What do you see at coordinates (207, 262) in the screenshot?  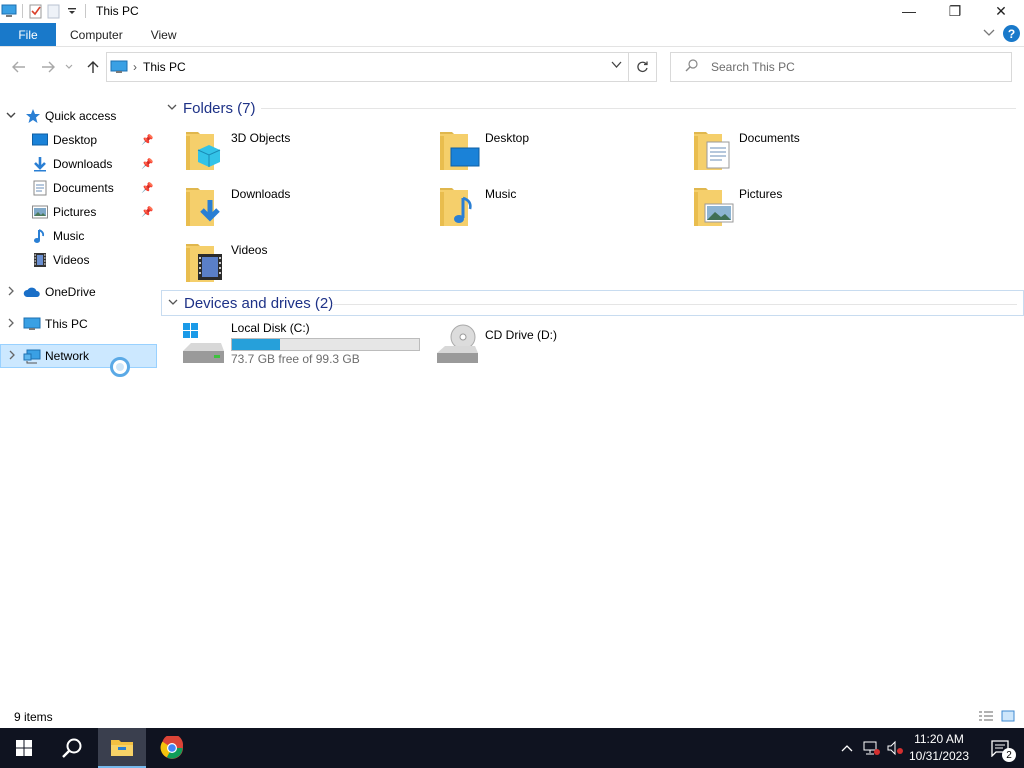 I see `videos-folder-icon` at bounding box center [207, 262].